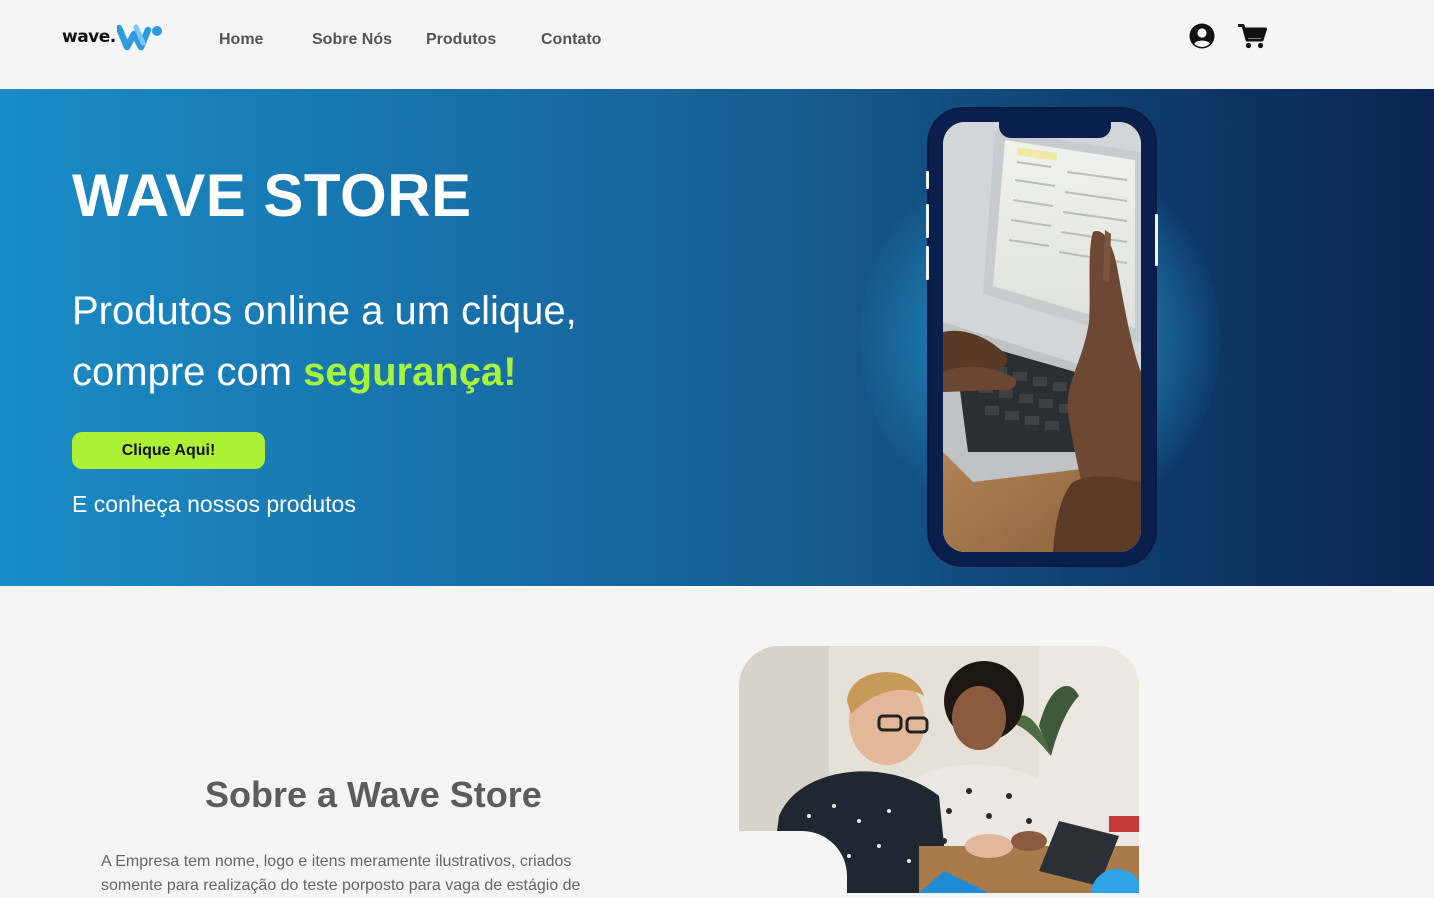 The height and width of the screenshot is (898, 1434). I want to click on phone-mockup, so click(1042, 337).